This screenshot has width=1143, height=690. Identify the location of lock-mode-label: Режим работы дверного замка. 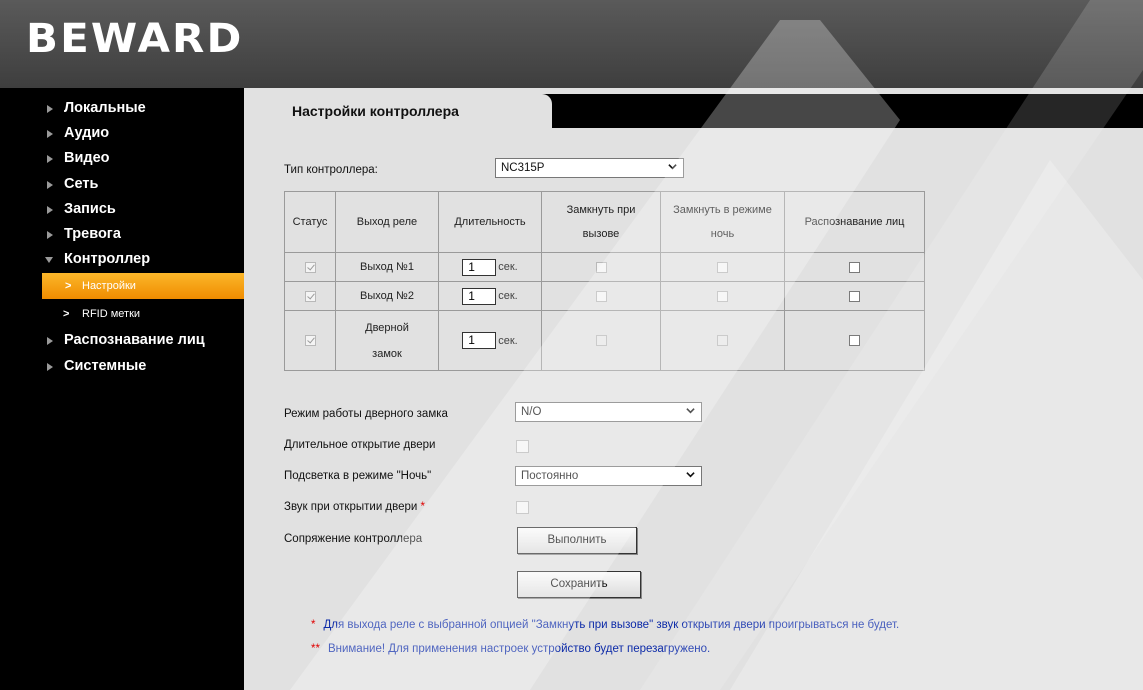
(366, 414).